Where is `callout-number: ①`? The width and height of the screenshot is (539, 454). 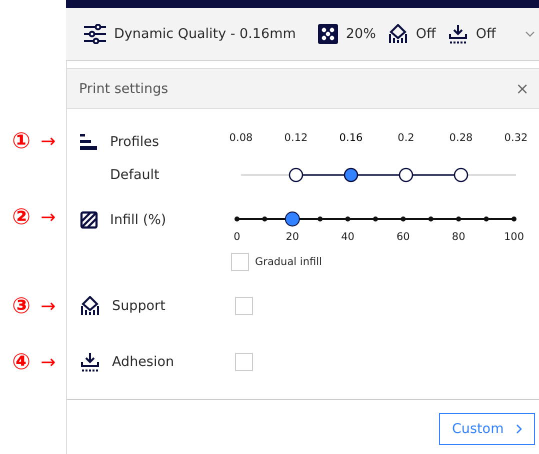
callout-number: ① is located at coordinates (21, 142).